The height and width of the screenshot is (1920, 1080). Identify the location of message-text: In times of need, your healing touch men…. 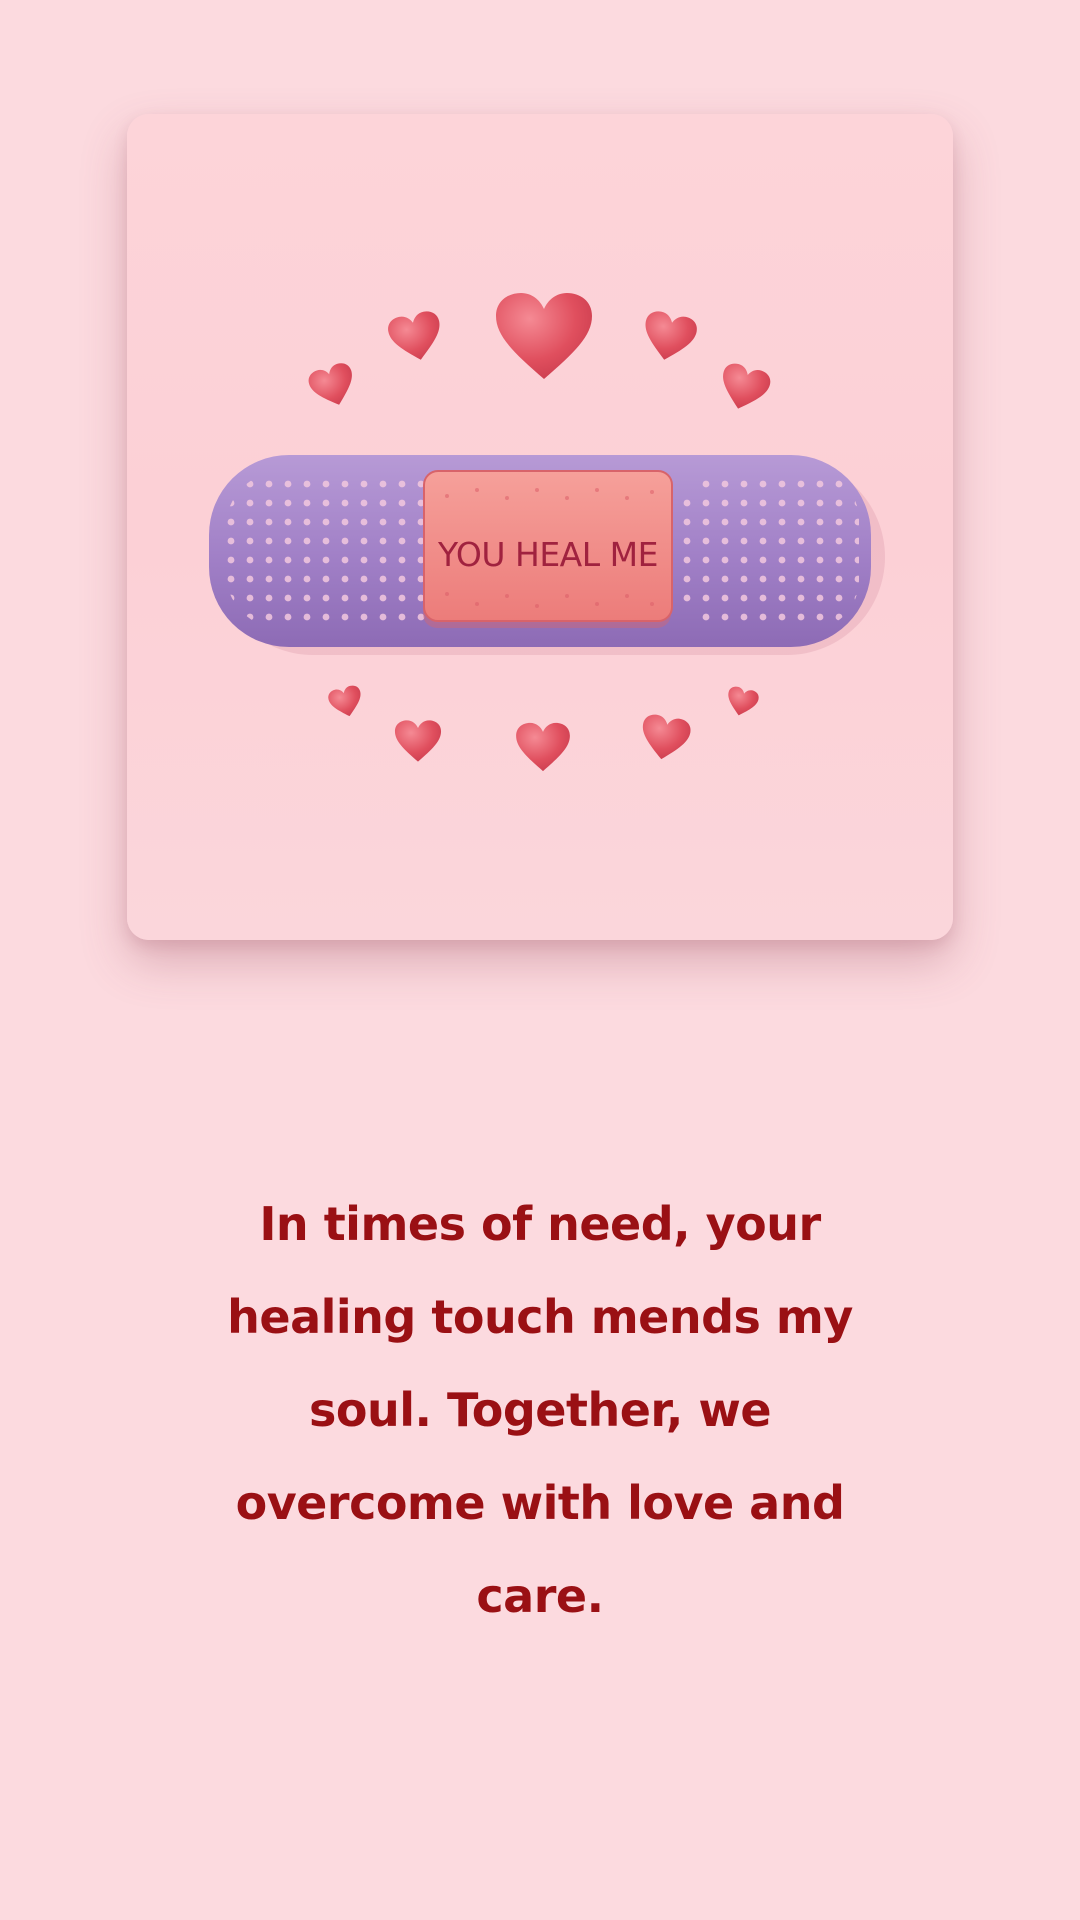
(540, 1410).